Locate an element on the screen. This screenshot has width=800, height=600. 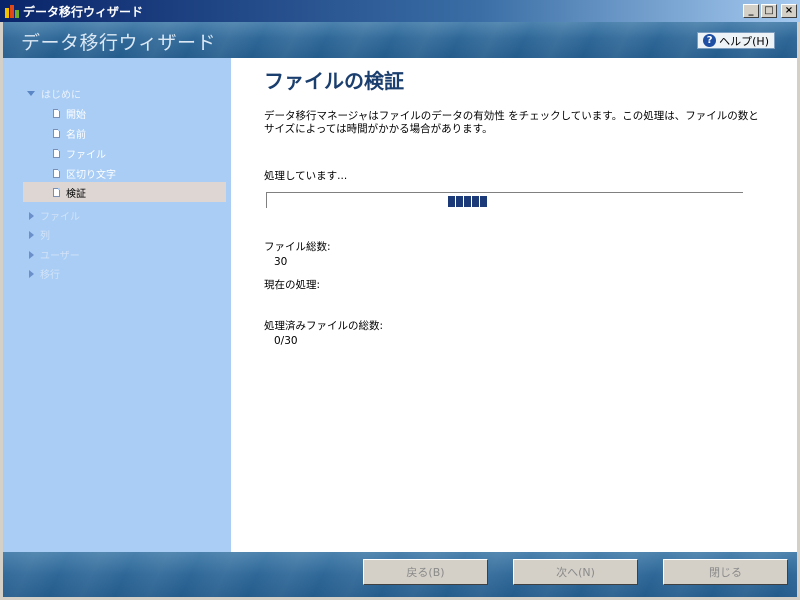
sidebar-group-label: 列 is located at coordinates (45, 236).